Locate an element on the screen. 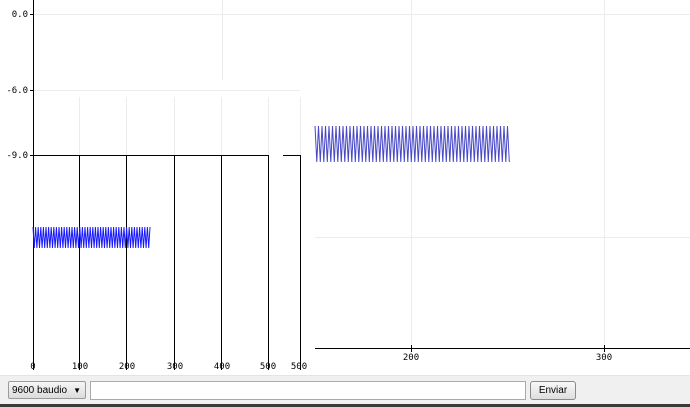 The image size is (690, 407). series-line-left is located at coordinates (91, 237).